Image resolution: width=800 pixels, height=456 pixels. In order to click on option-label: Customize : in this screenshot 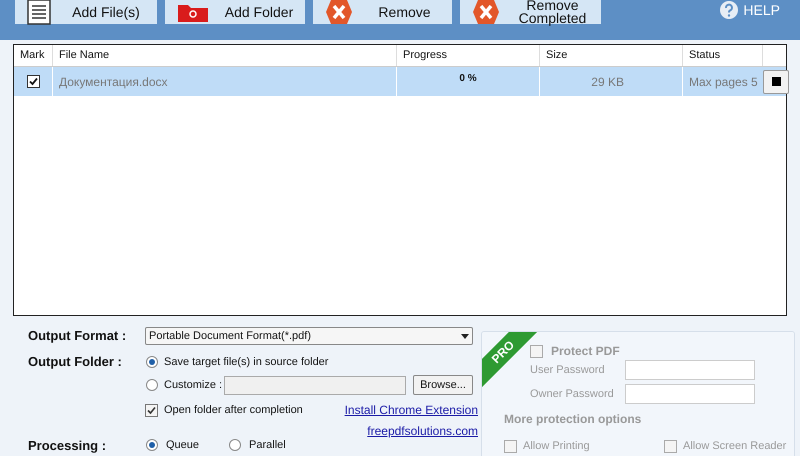, I will do `click(194, 385)`.